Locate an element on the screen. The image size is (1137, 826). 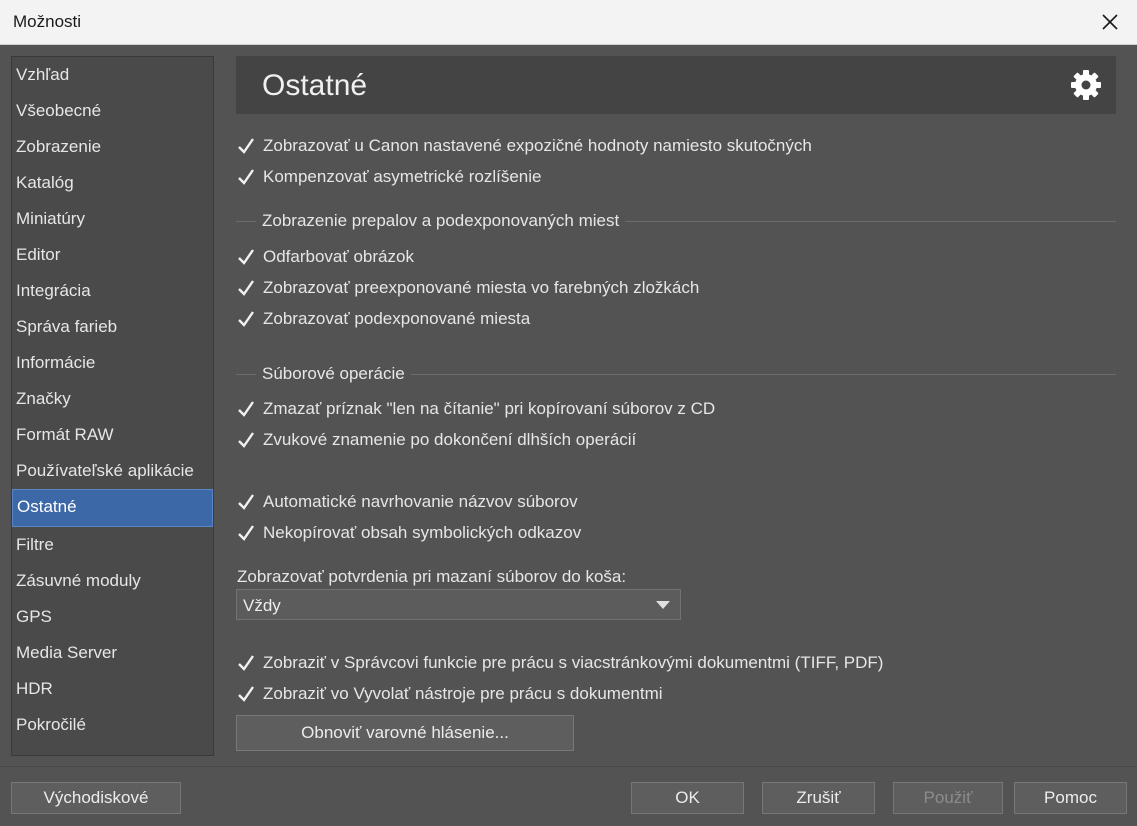
sidebar-item-pokrocile: Pokročilé is located at coordinates (112, 725).